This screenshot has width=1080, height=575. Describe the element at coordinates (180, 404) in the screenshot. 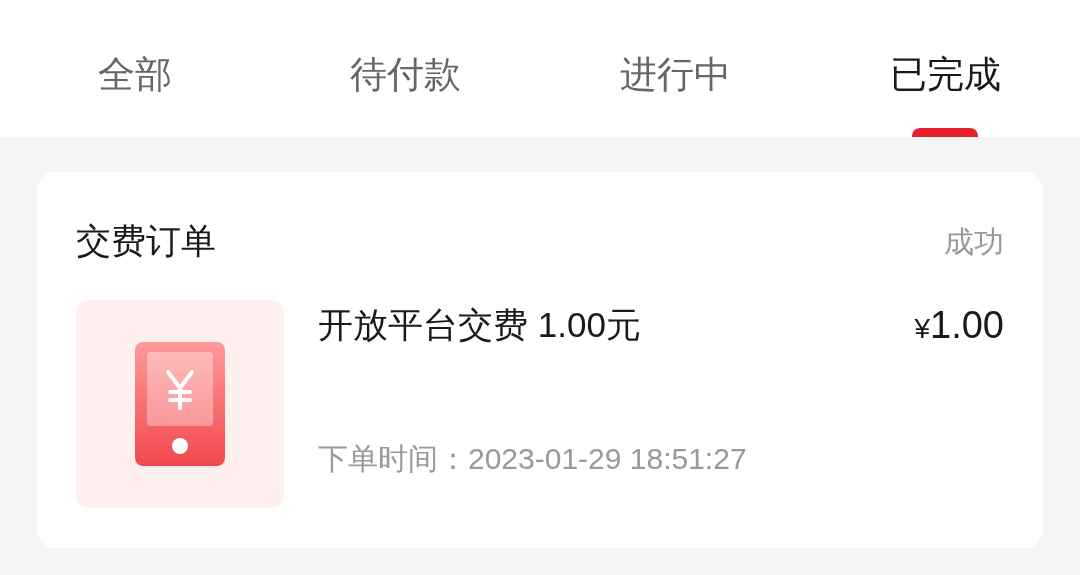

I see `phone-payment-icon` at that location.